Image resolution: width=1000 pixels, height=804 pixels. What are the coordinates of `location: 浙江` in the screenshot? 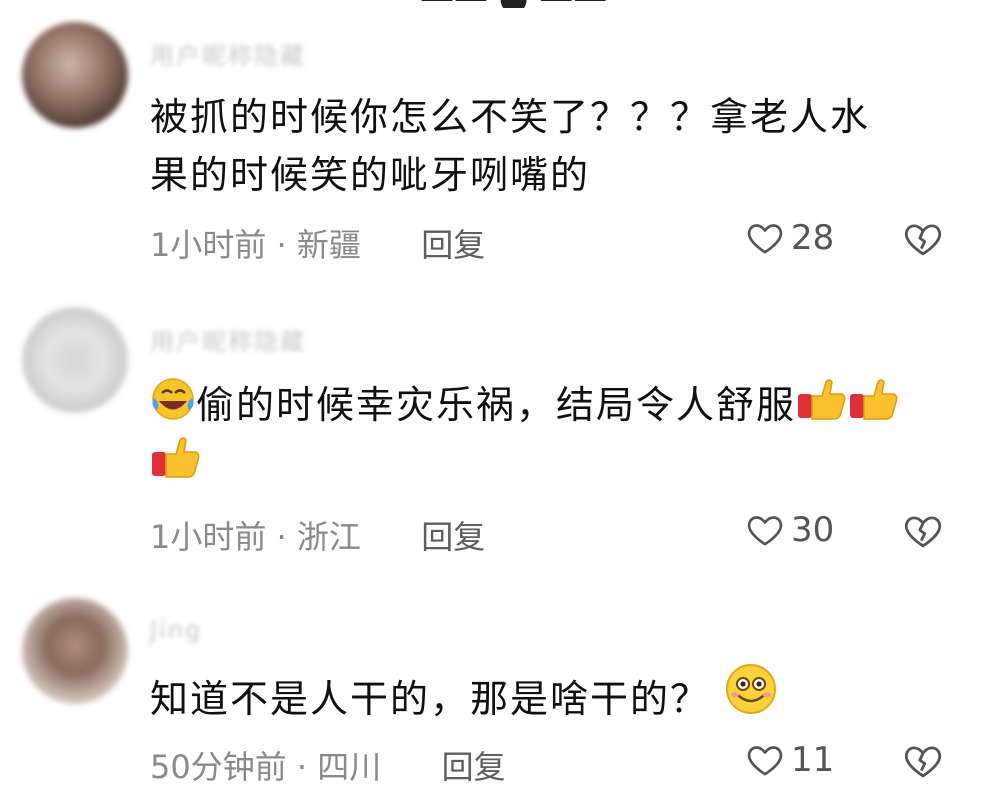 It's located at (328, 537).